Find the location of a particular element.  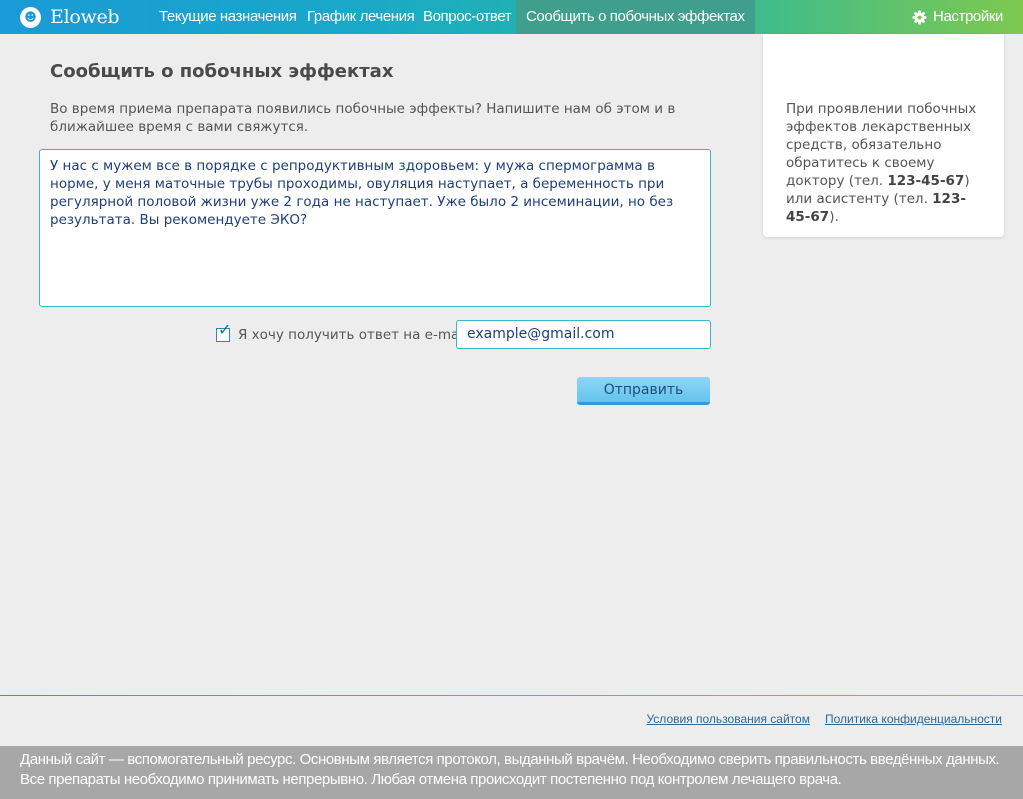

nav-item-treatment-schedule: График лечения is located at coordinates (361, 17).